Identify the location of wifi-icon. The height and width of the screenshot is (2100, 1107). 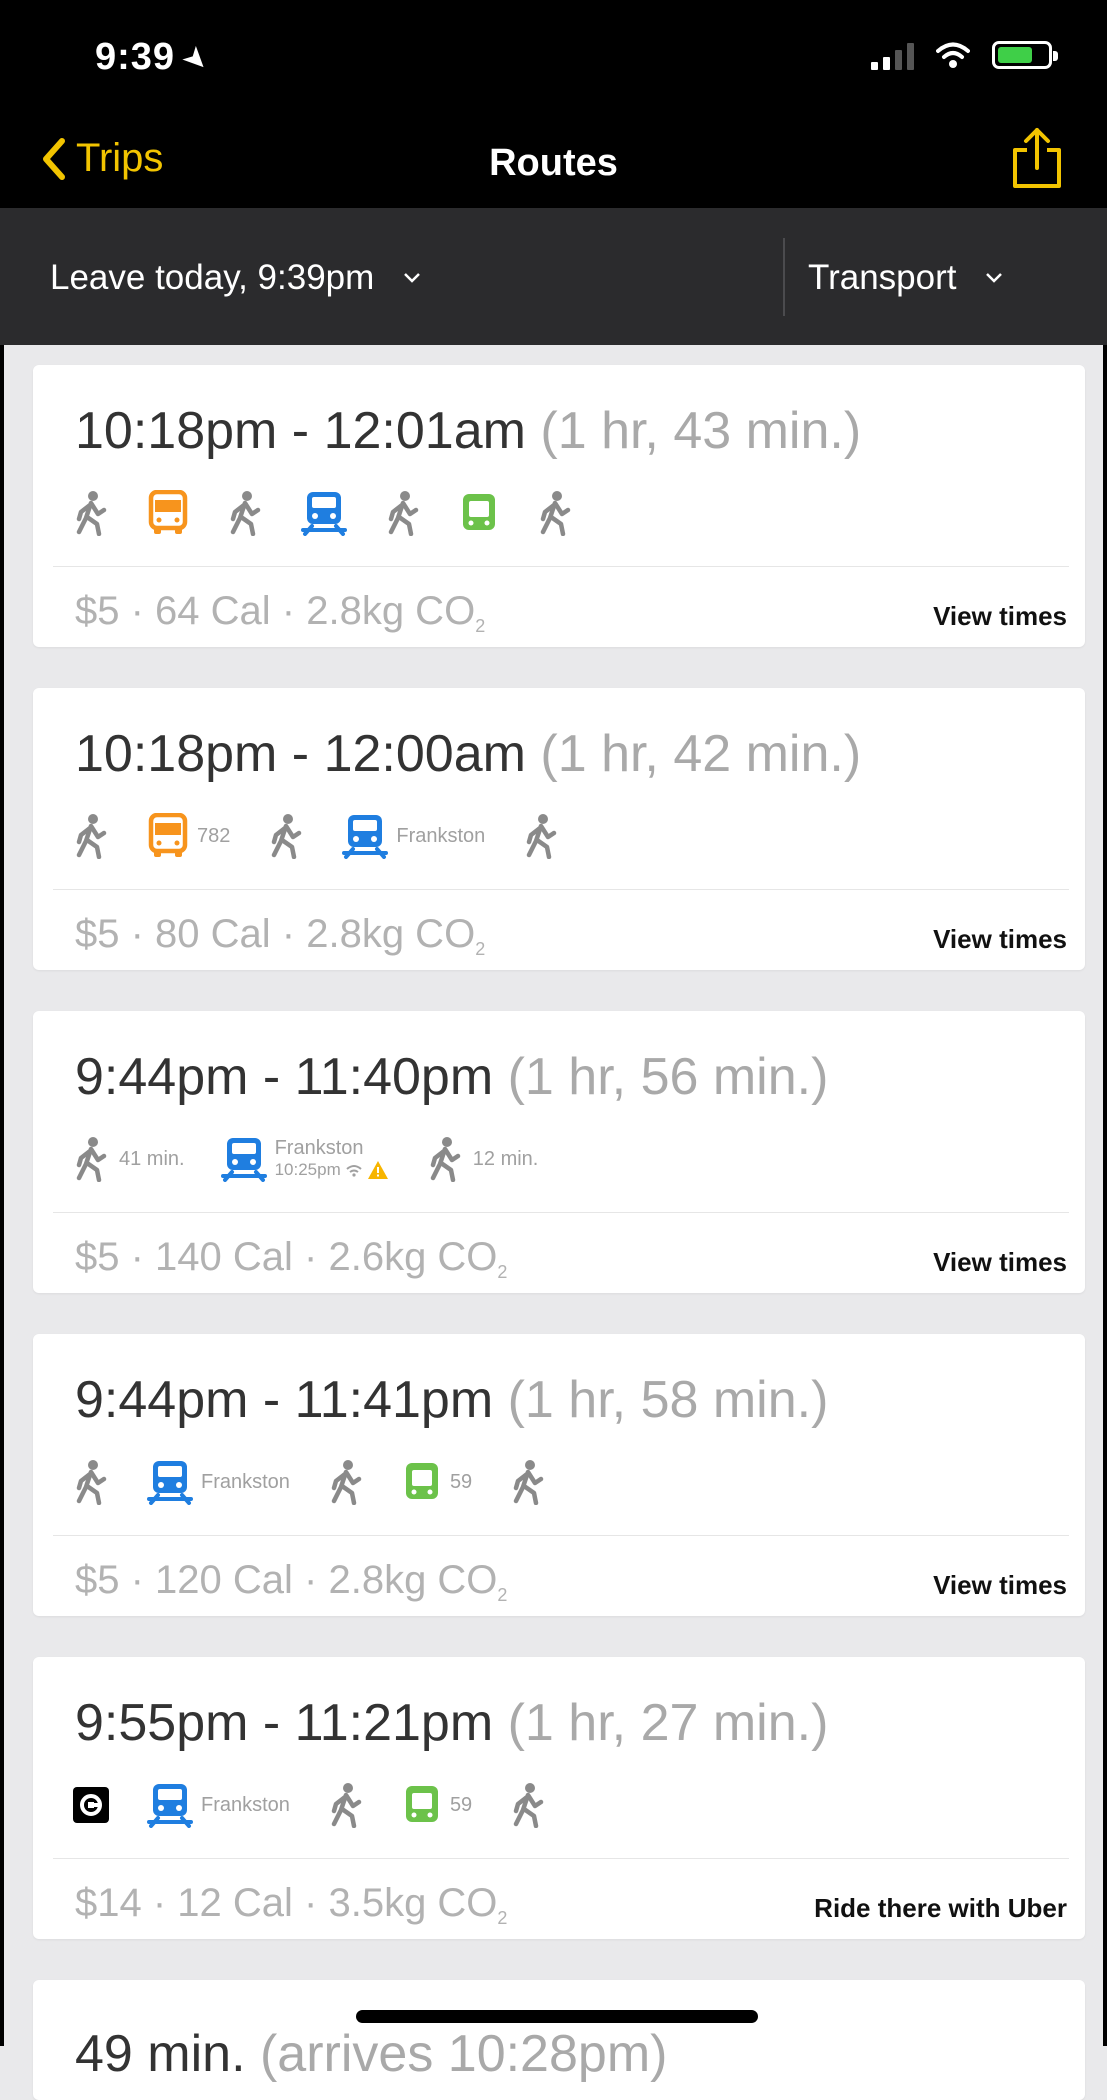
(953, 55).